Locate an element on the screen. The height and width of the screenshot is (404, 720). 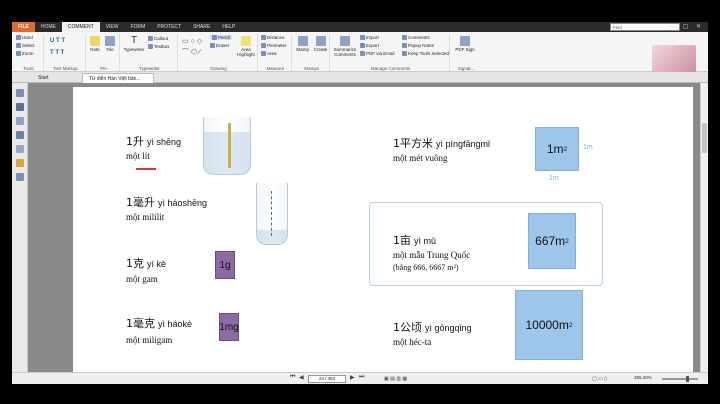
callout-icon is located at coordinates (150, 38).